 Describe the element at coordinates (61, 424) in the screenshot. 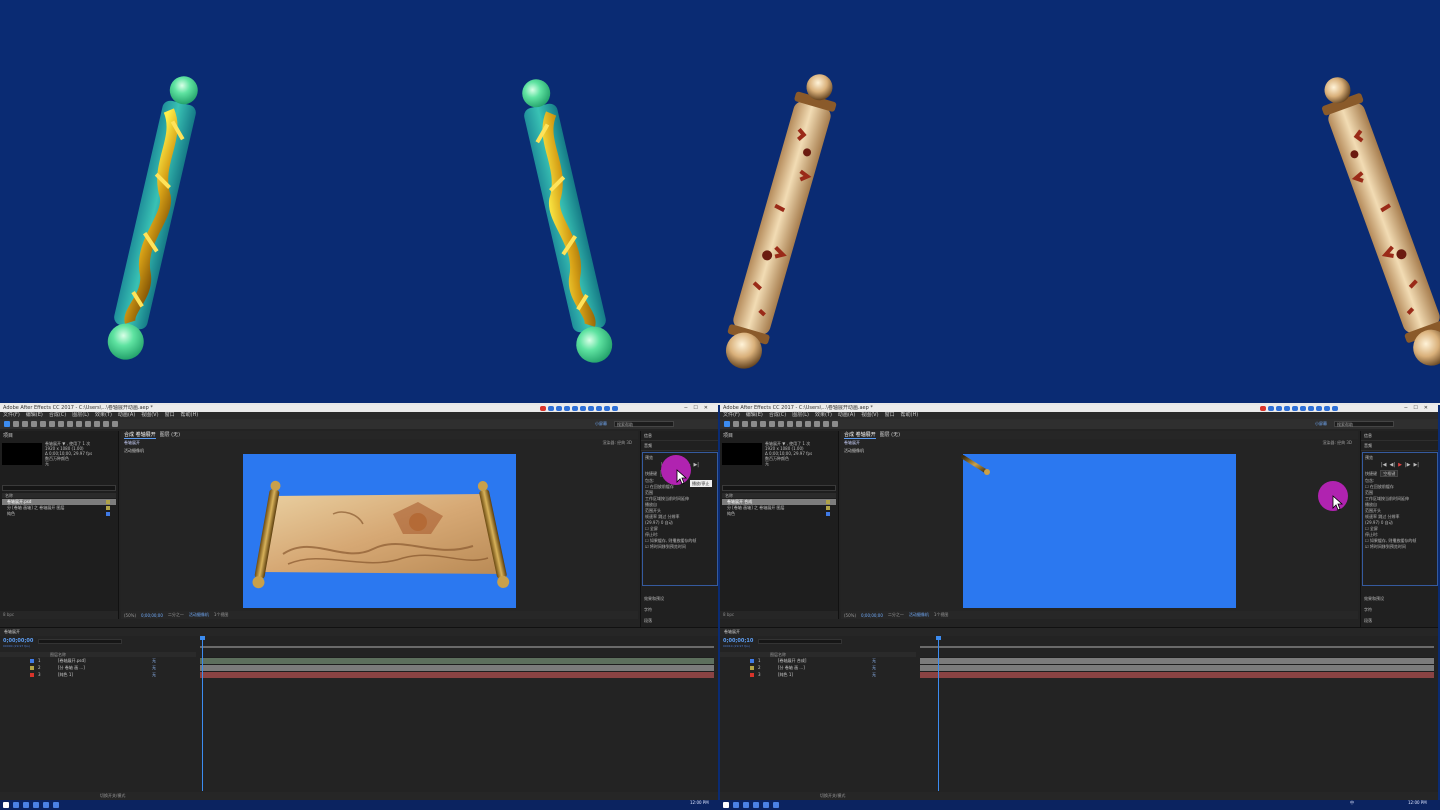

I see `mask-tool-icon` at that location.